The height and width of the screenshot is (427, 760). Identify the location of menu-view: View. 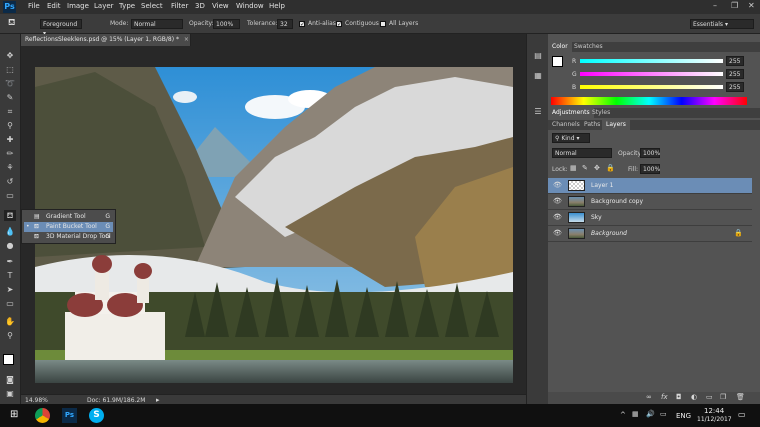
(220, 6).